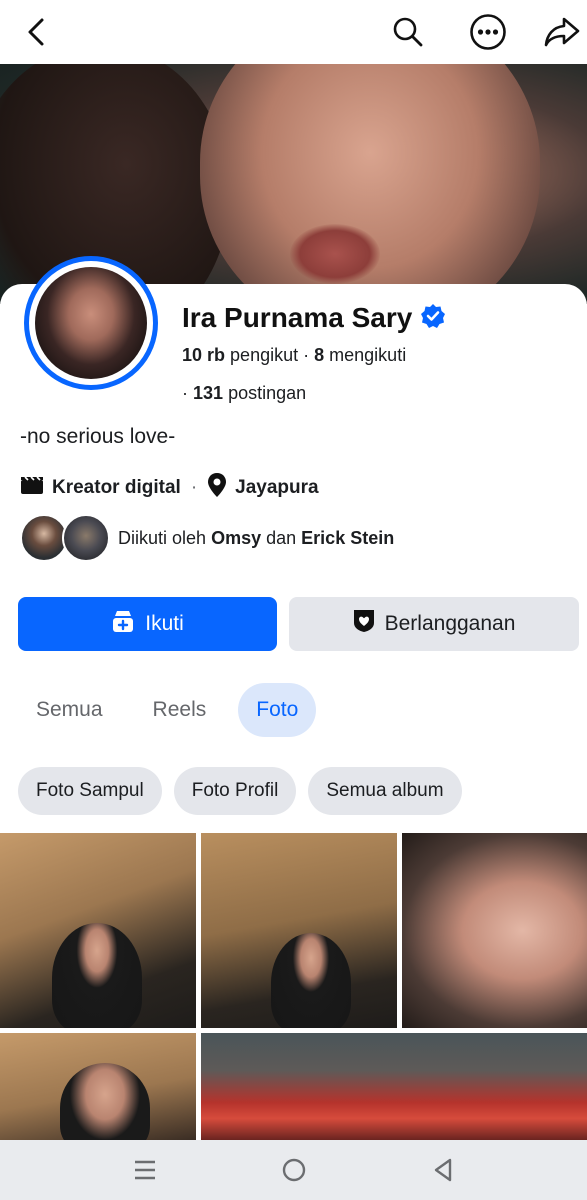 This screenshot has width=587, height=1200. What do you see at coordinates (335, 254) in the screenshot?
I see `cover-photo-lips` at bounding box center [335, 254].